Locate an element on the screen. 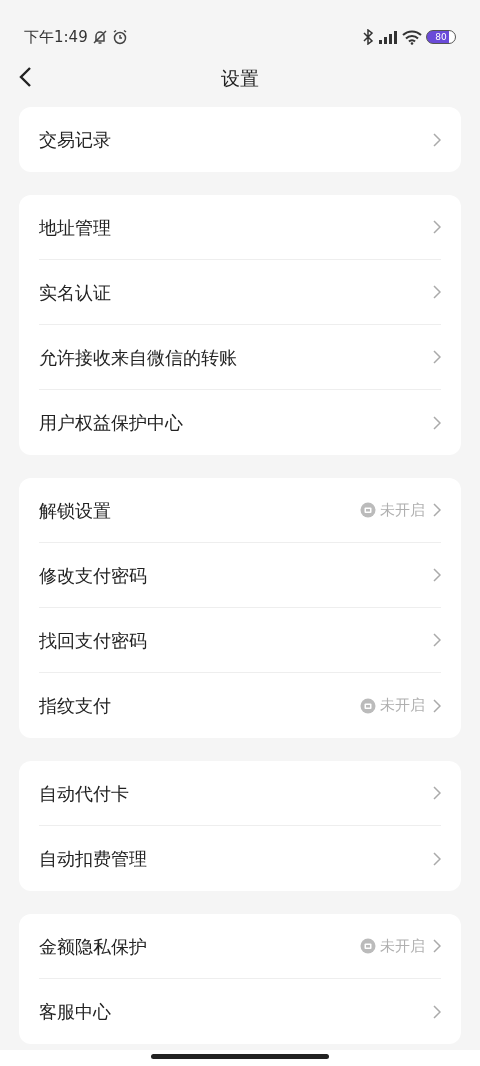  row-label: 客服中心 is located at coordinates (75, 1012).